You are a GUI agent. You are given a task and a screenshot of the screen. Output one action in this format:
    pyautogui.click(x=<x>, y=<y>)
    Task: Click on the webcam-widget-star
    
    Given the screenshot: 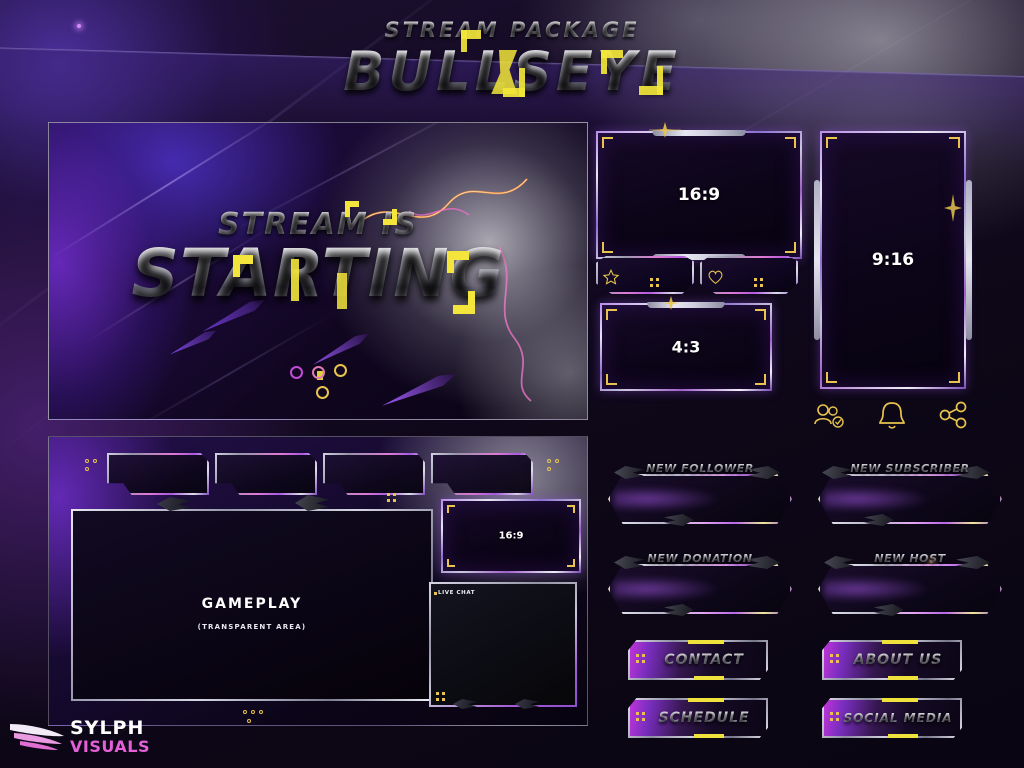 What is the action you would take?
    pyautogui.click(x=645, y=275)
    